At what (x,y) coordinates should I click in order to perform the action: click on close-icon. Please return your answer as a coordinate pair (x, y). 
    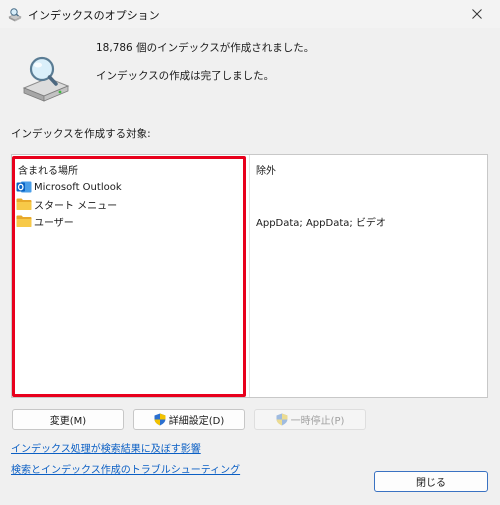
    Looking at the image, I should click on (477, 14).